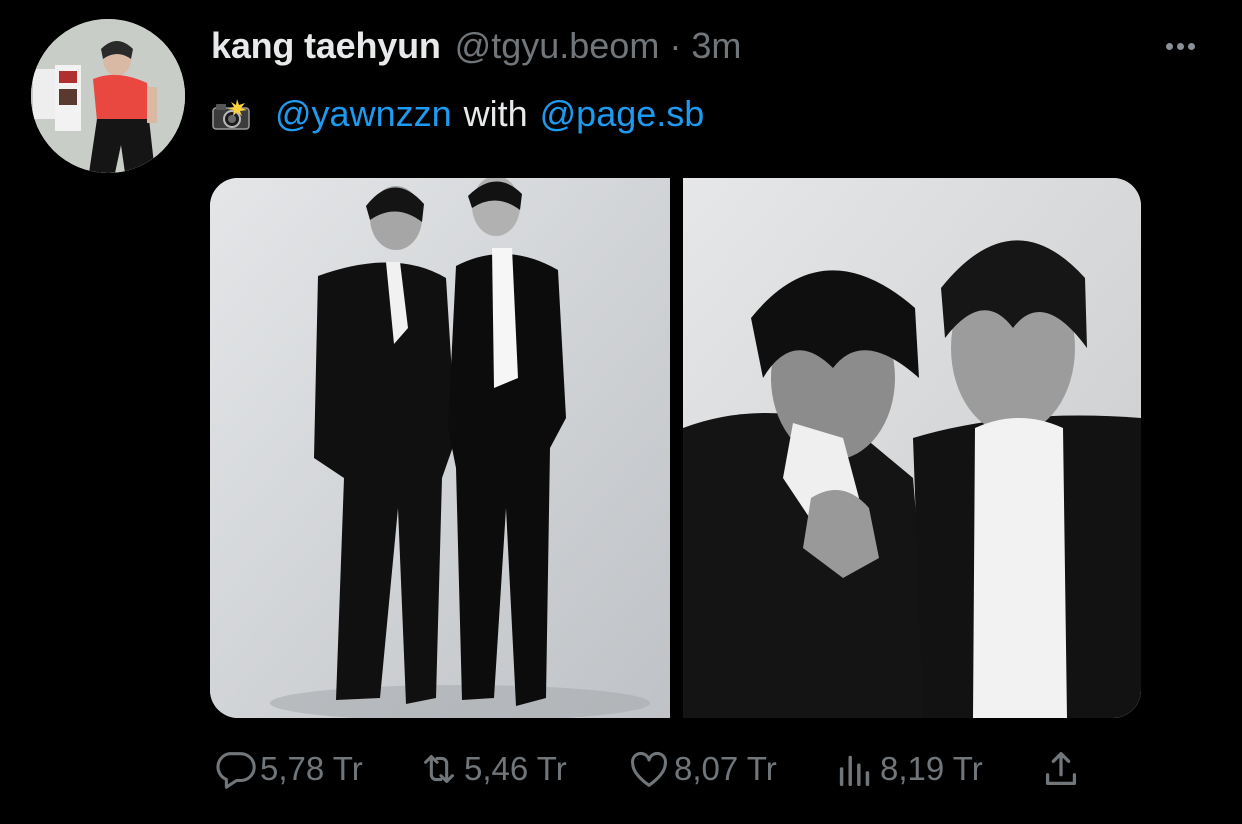 Image resolution: width=1242 pixels, height=824 pixels. What do you see at coordinates (725, 768) in the screenshot?
I see `like-count: 8,07 Tr` at bounding box center [725, 768].